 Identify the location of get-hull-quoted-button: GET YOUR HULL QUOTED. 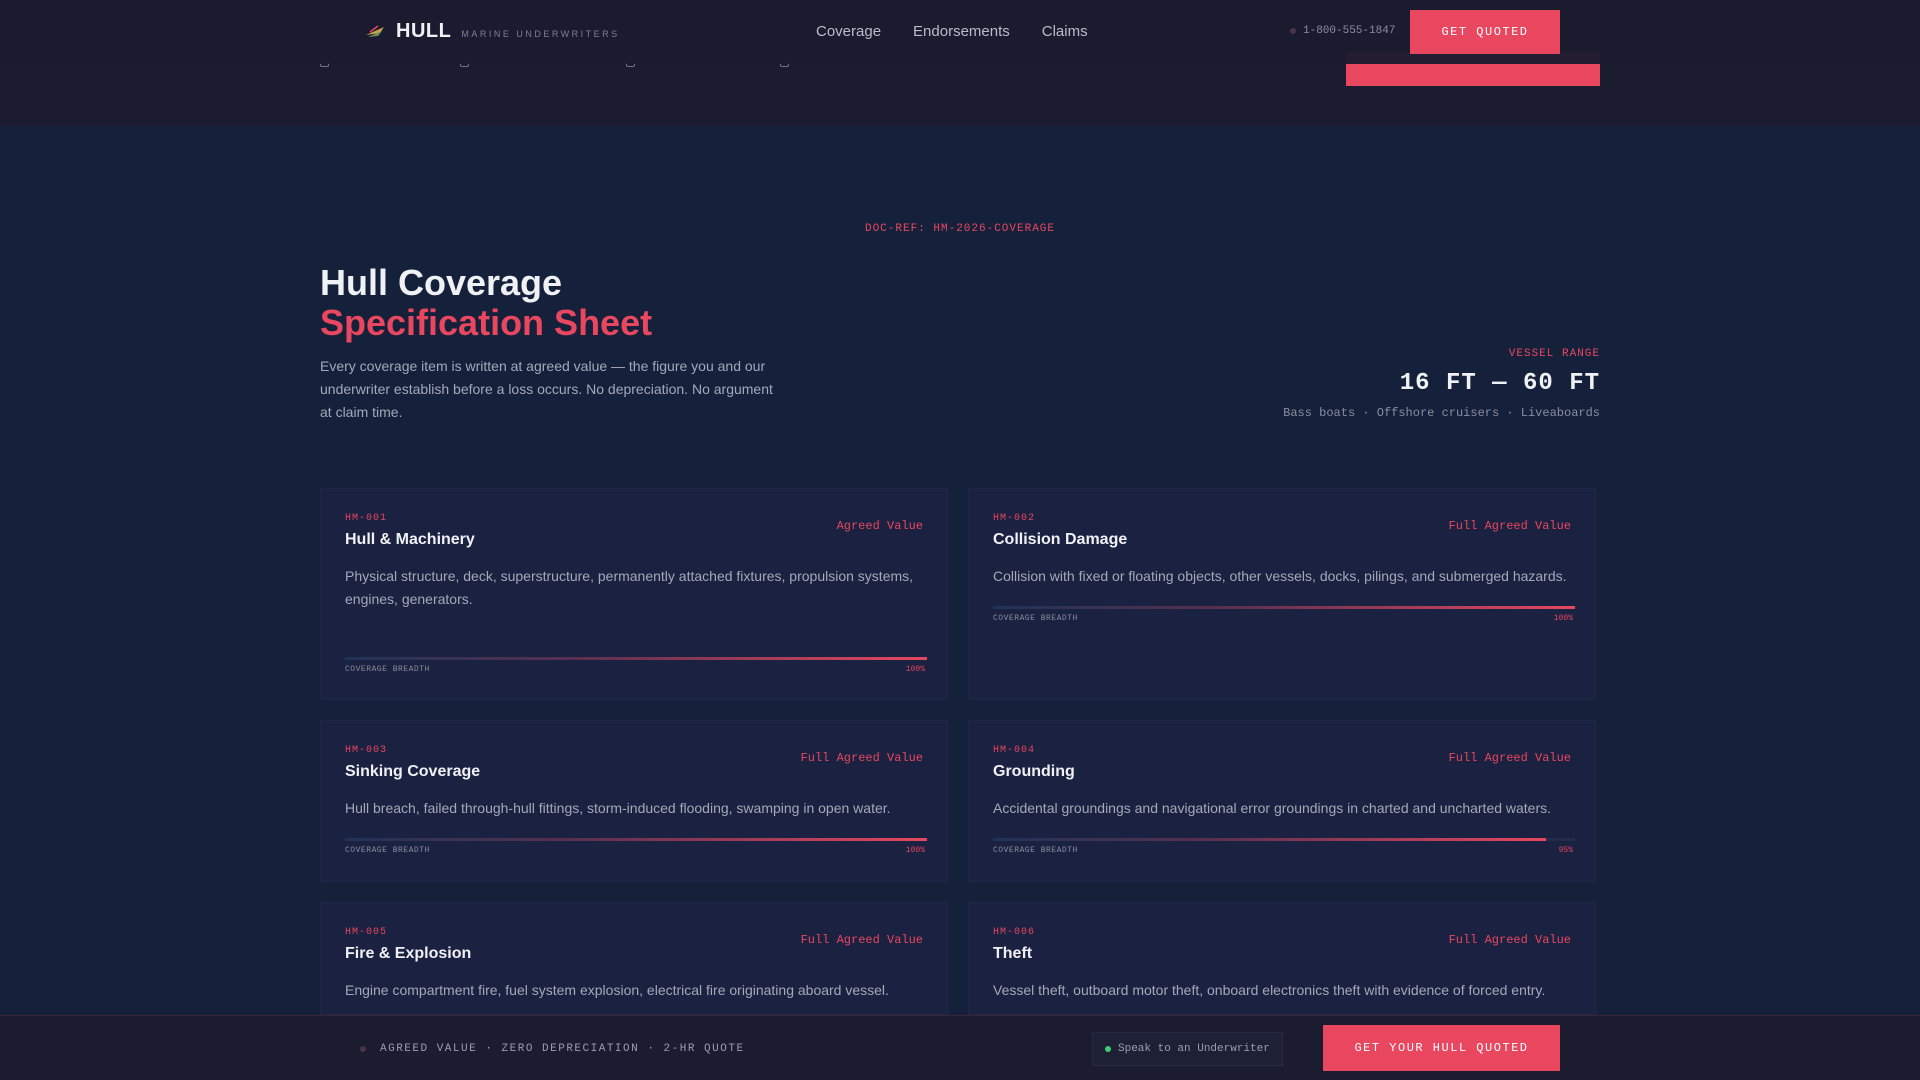
(1441, 1048).